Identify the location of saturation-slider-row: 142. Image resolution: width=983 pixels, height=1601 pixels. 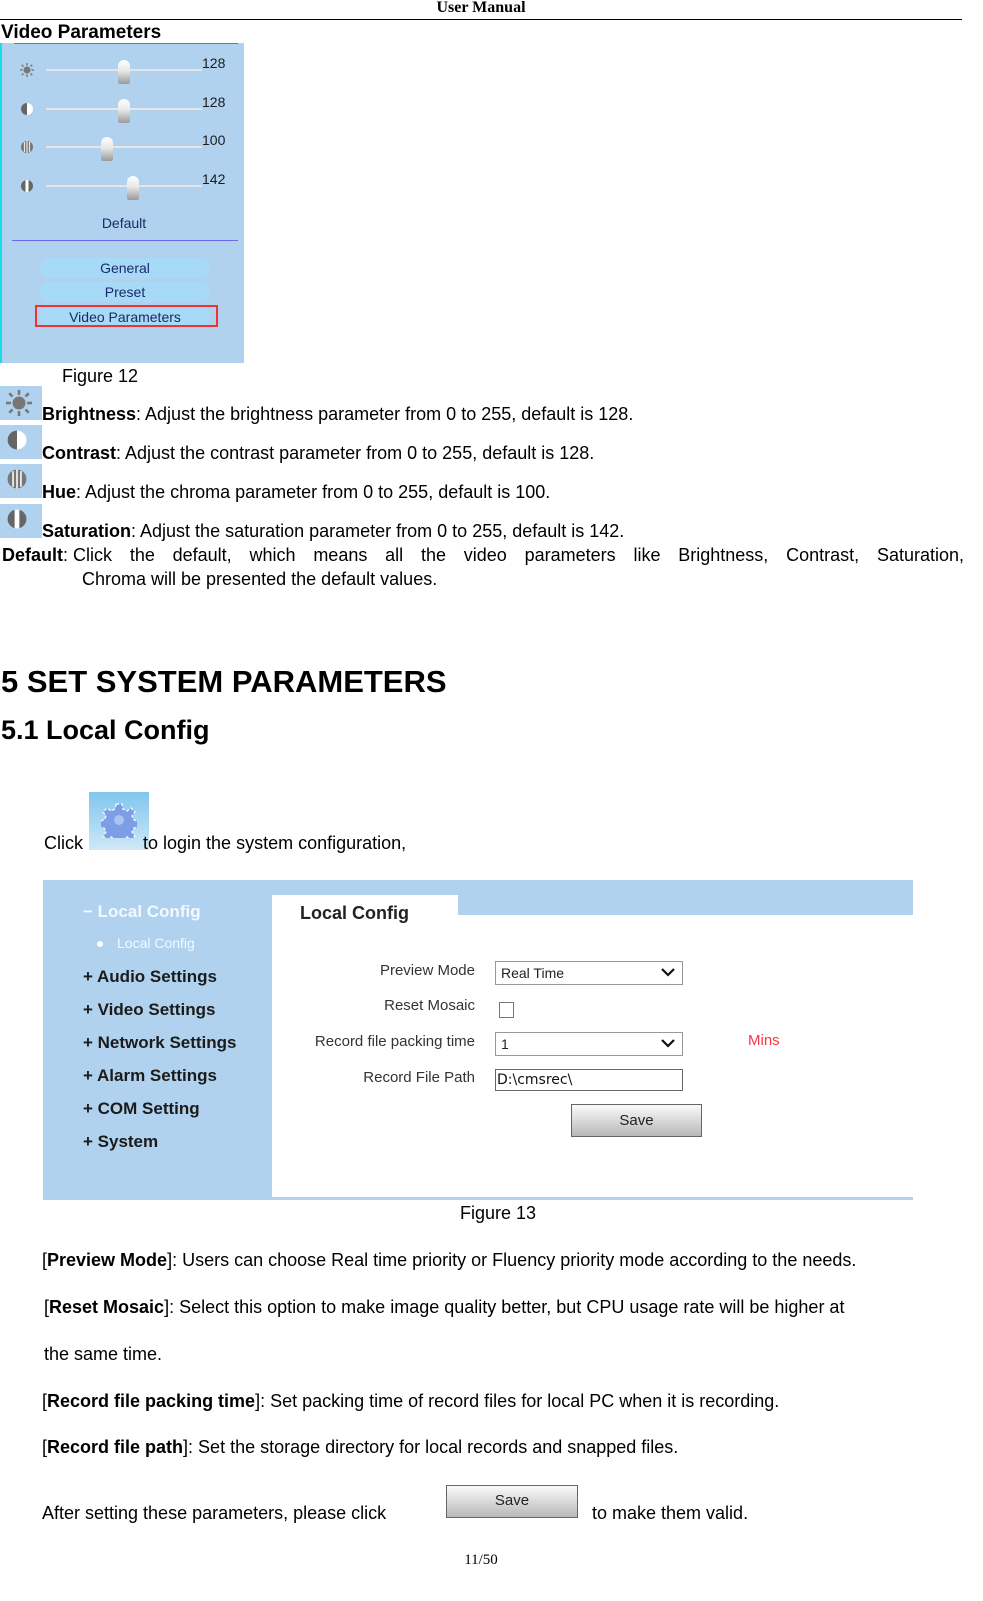
(126, 186).